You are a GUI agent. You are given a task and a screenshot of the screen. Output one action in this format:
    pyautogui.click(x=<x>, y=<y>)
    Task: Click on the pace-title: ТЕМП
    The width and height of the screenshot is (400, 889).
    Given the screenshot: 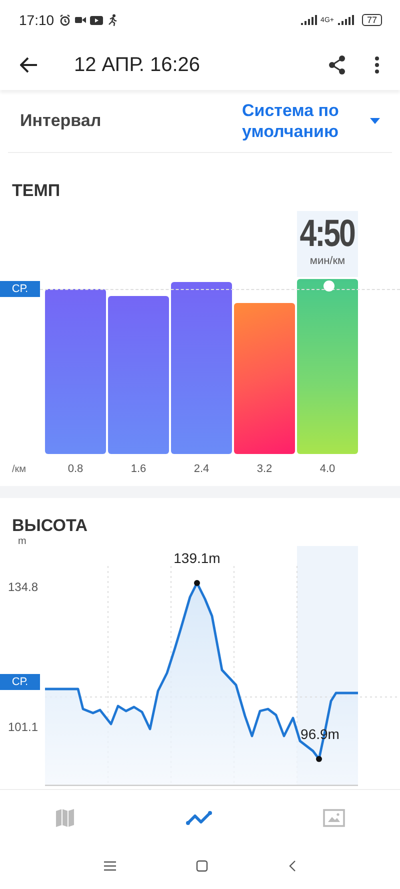 What is the action you would take?
    pyautogui.click(x=36, y=191)
    